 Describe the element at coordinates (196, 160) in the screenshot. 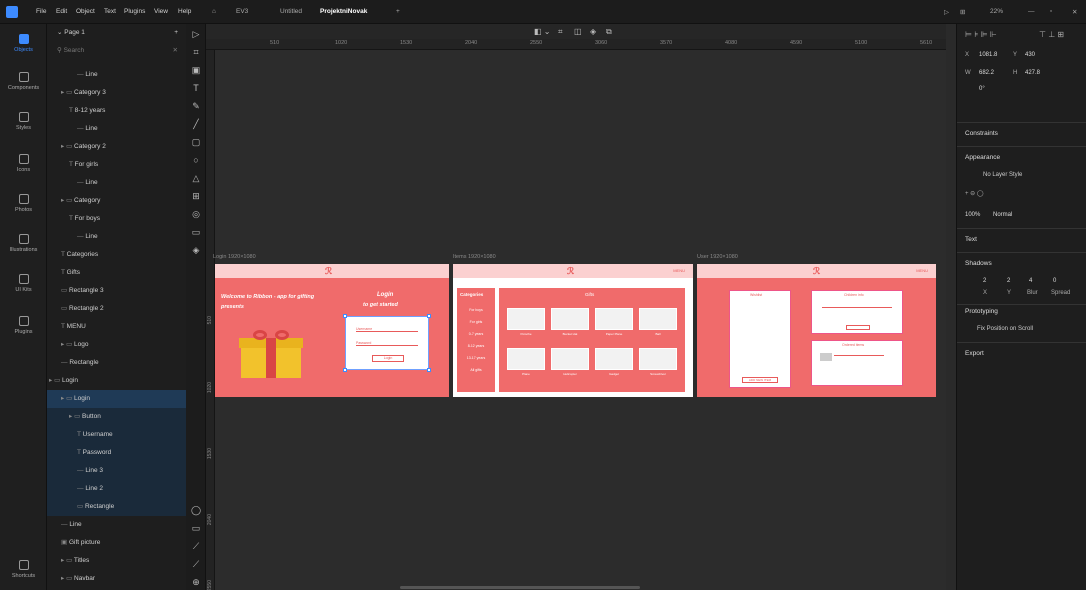

I see `ellipse-icon: ○` at that location.